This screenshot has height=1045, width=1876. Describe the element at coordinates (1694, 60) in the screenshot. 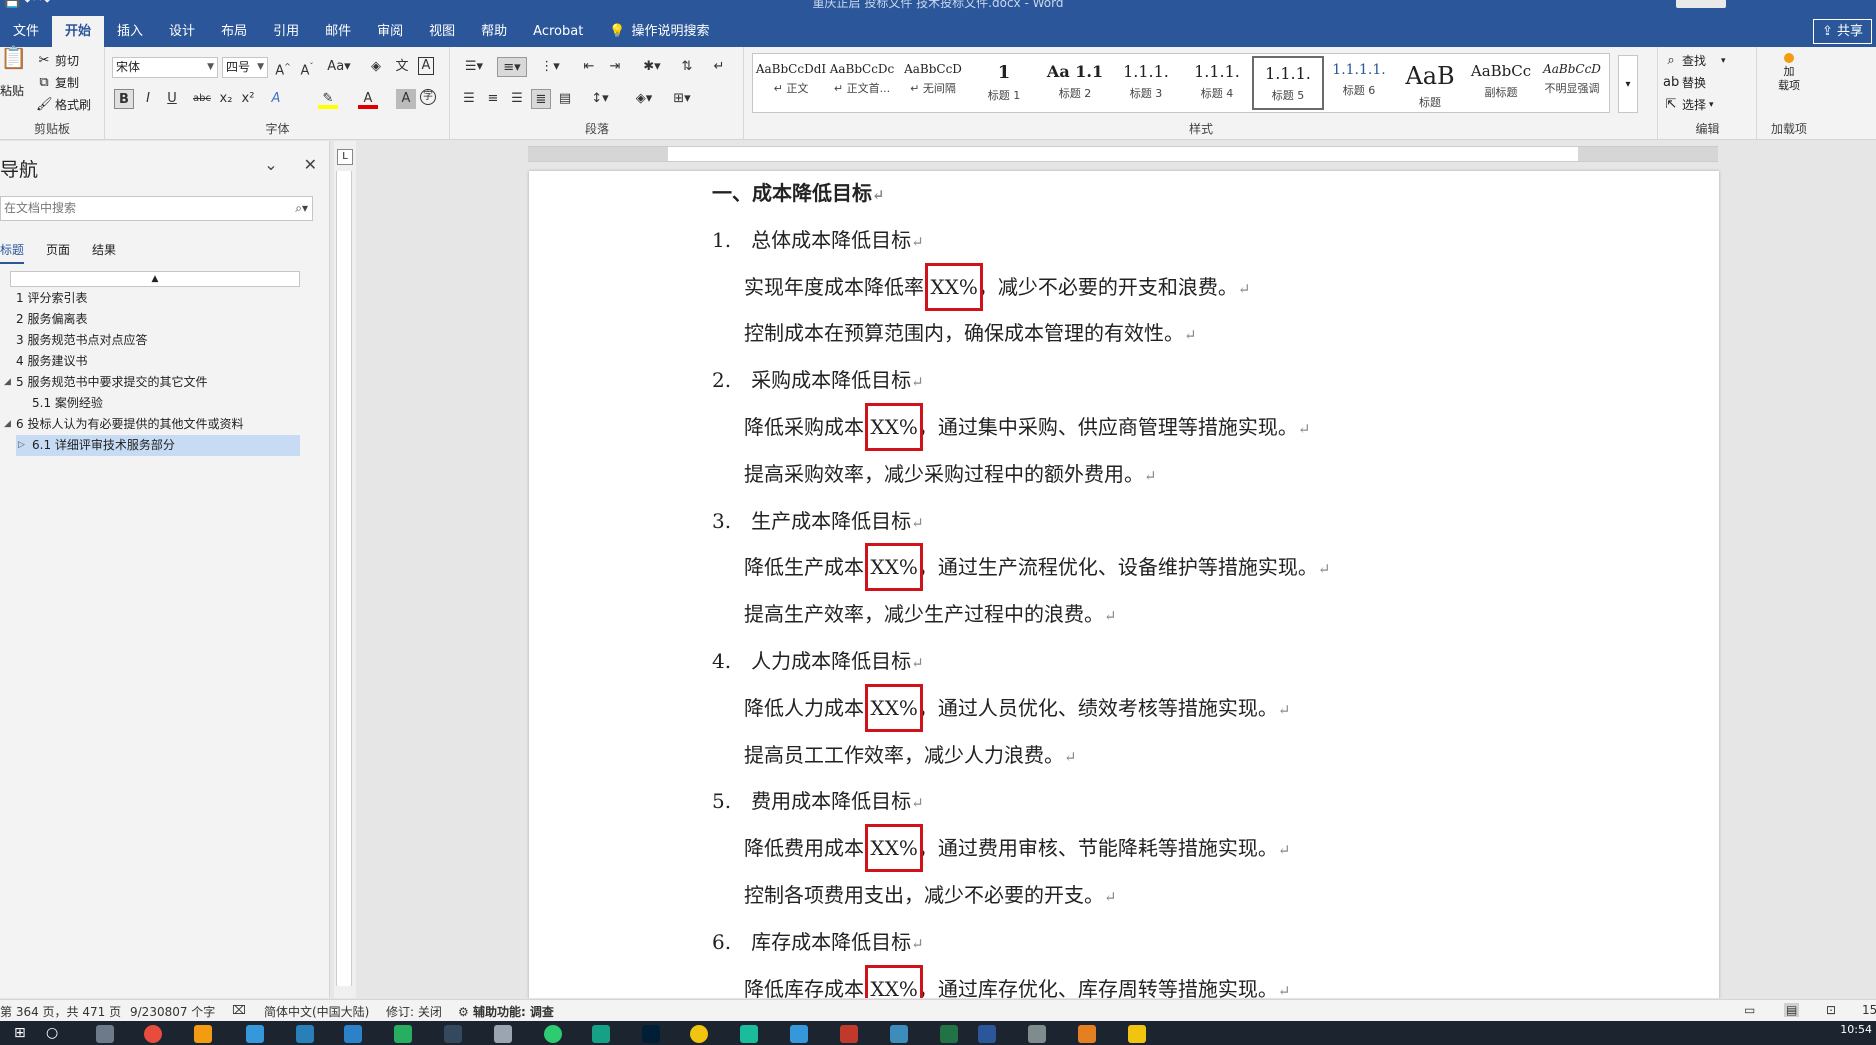

I see `find-button: ⌕ 查找 ▾` at that location.